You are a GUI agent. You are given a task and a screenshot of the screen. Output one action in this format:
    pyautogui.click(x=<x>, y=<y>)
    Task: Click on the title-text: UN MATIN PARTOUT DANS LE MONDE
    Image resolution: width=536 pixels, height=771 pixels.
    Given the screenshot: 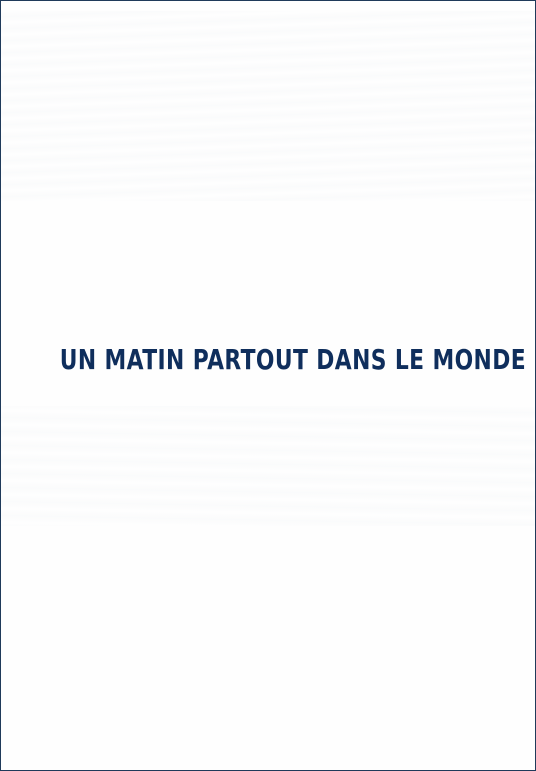 What is the action you would take?
    pyautogui.click(x=293, y=359)
    